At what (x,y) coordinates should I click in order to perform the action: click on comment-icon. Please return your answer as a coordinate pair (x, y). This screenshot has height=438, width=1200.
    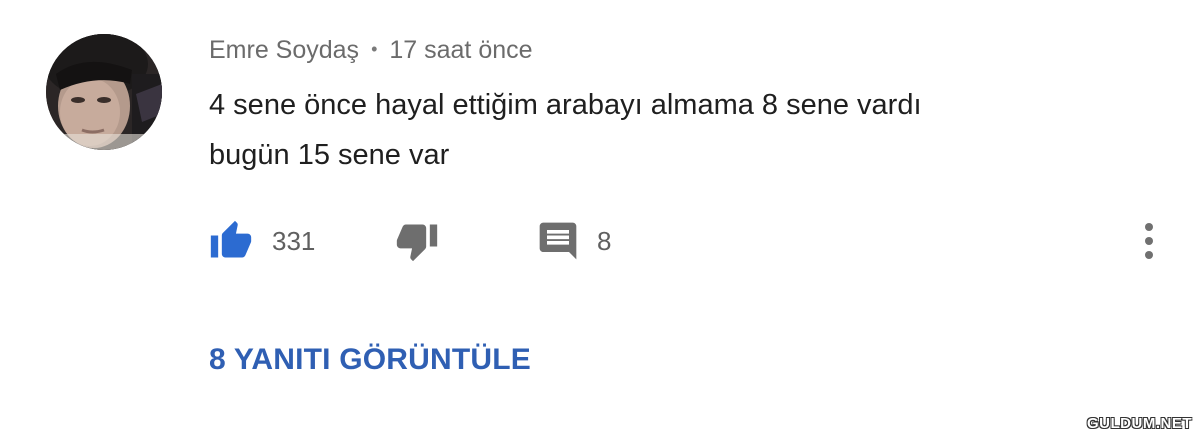
    Looking at the image, I should click on (558, 241).